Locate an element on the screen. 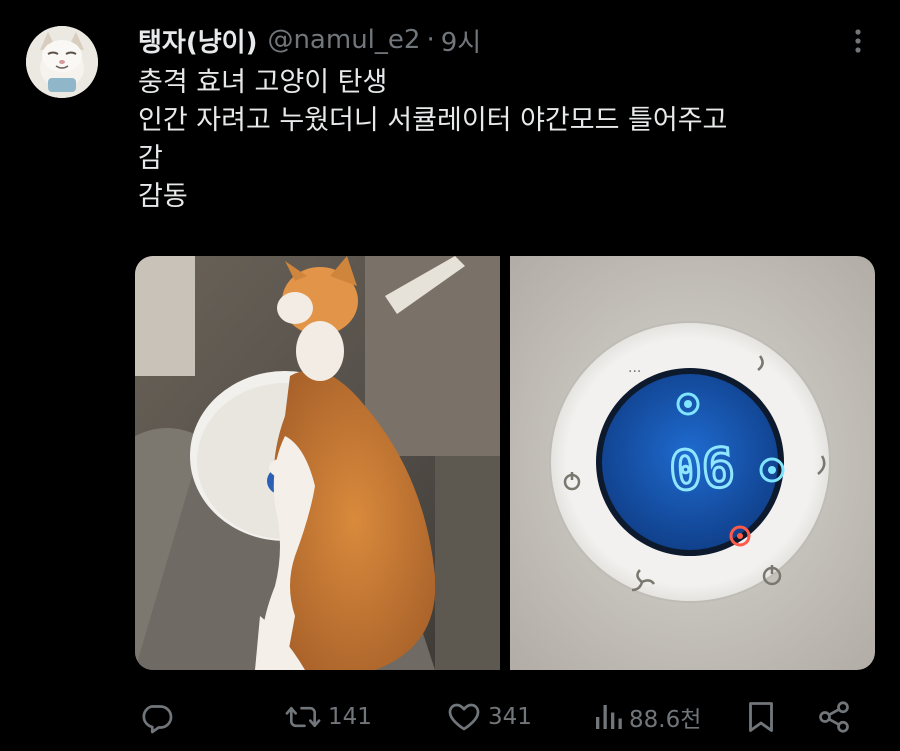  views-button: 88.6천 is located at coordinates (647, 717).